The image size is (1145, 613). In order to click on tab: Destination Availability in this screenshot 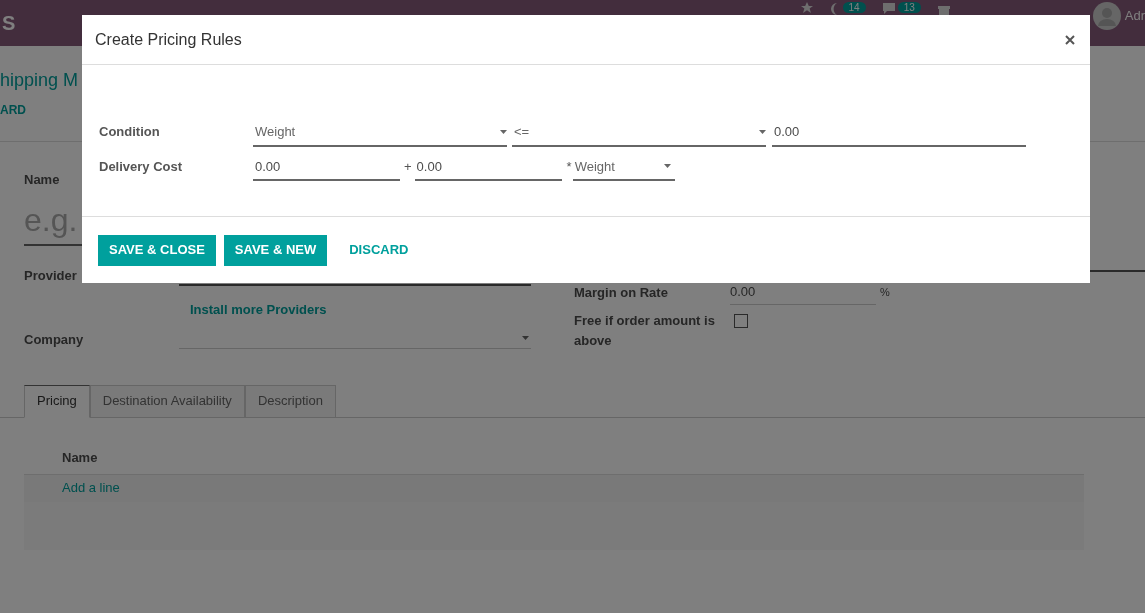, I will do `click(167, 401)`.